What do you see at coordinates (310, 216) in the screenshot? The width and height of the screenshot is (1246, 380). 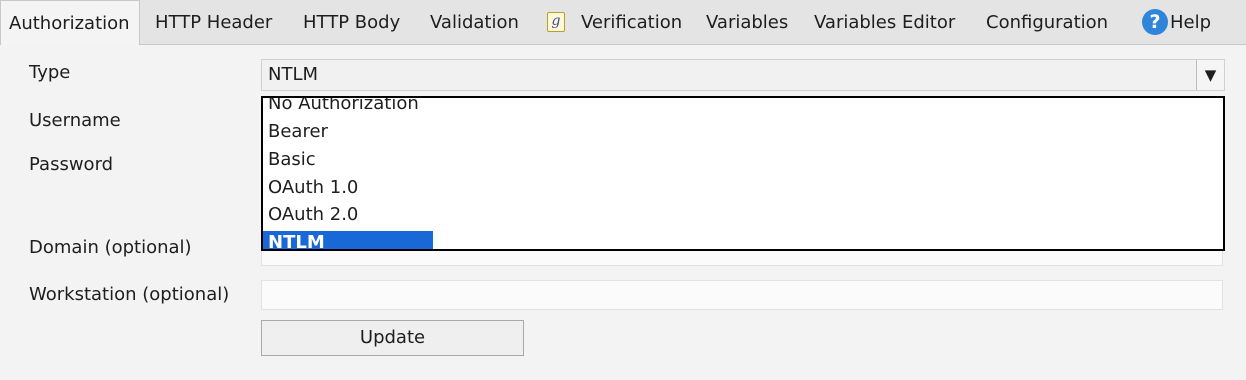 I see `option-oauth-2: OAuth 2.0` at bounding box center [310, 216].